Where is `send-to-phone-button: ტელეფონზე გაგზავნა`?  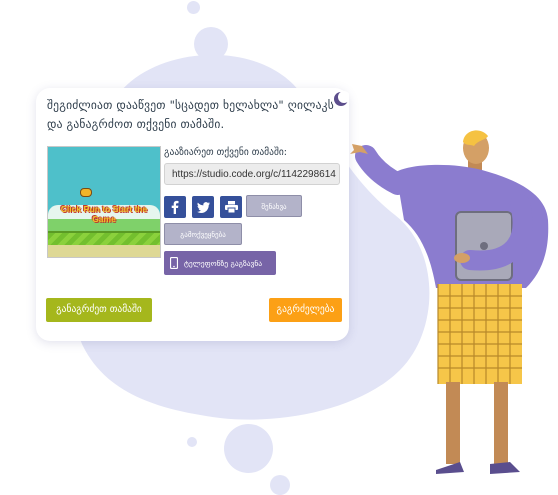
send-to-phone-button: ტელეფონზე გაგზავნა is located at coordinates (220, 263).